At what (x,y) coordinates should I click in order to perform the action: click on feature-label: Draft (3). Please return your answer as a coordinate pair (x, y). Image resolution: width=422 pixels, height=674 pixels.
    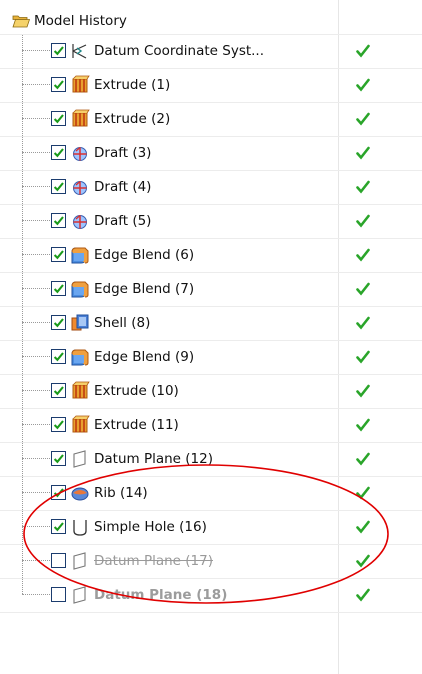
    Looking at the image, I should click on (123, 153).